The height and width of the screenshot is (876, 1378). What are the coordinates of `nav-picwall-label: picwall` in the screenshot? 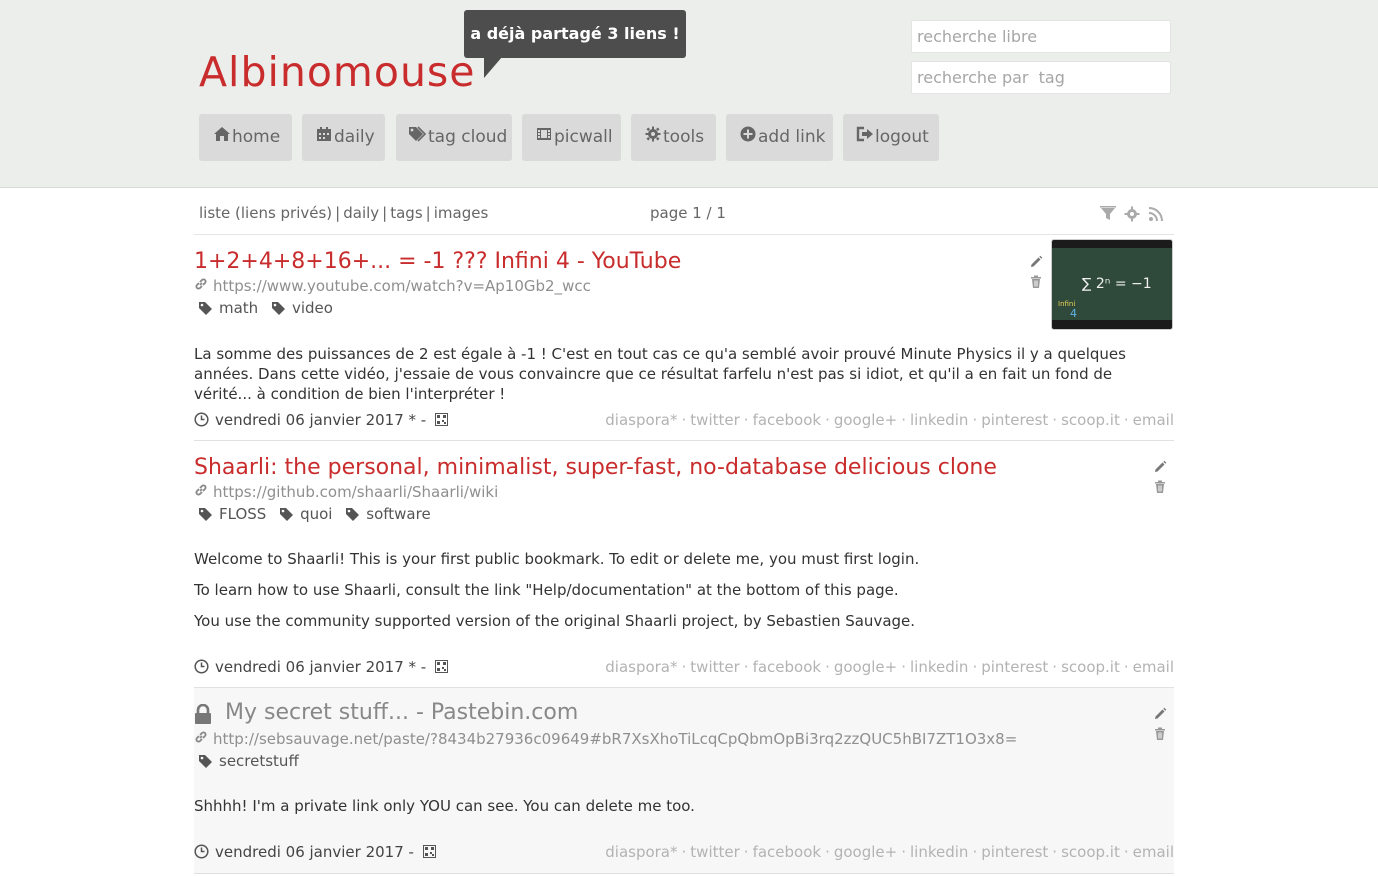 It's located at (583, 137).